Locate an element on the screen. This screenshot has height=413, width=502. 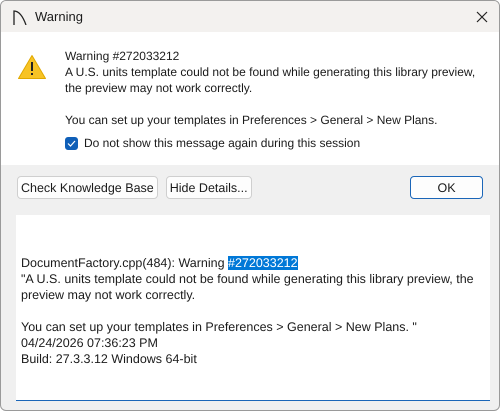
details-line: DocumentFactory.cpp(484): Warning is located at coordinates (123, 263).